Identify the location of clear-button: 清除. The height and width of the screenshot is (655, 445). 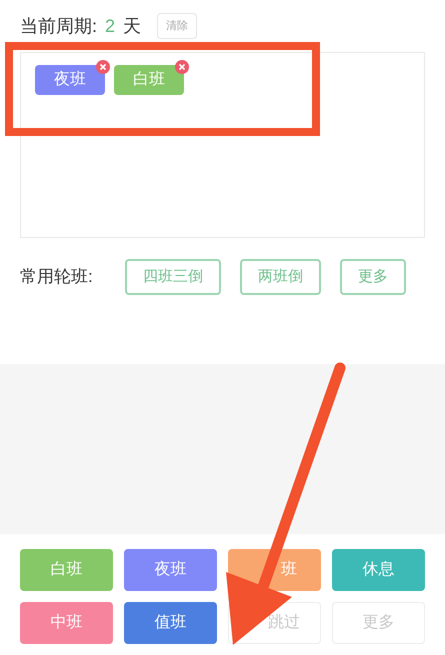
(177, 26).